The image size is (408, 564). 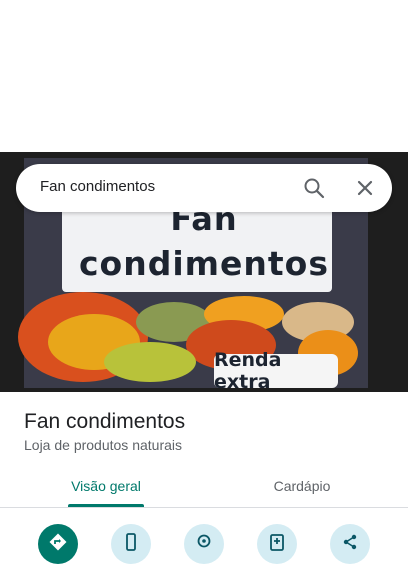 I want to click on save-button, so click(x=277, y=544).